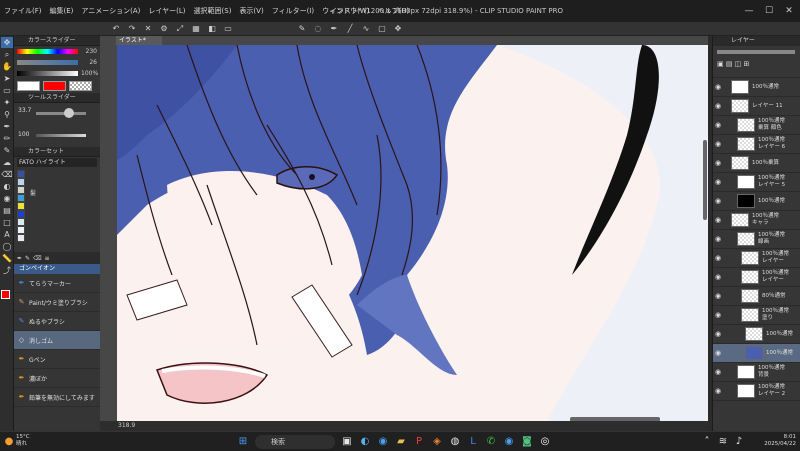 The width and height of the screenshot is (800, 451). What do you see at coordinates (7, 222) in the screenshot?
I see `figure-tool-icon: □` at bounding box center [7, 222].